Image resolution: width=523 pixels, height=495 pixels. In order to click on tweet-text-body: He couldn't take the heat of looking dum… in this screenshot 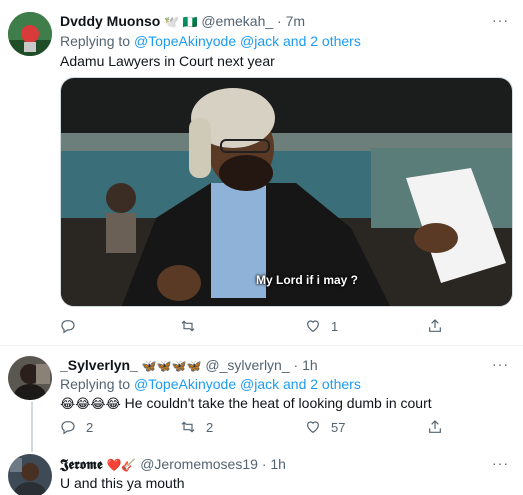, I will do `click(278, 403)`.